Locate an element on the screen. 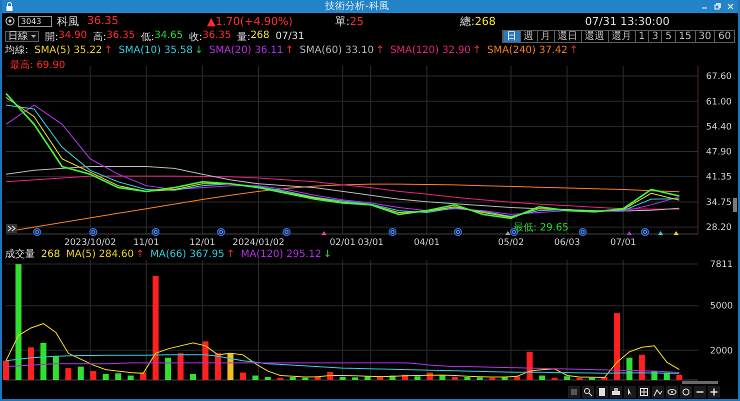  quote-value: 268 is located at coordinates (260, 36).